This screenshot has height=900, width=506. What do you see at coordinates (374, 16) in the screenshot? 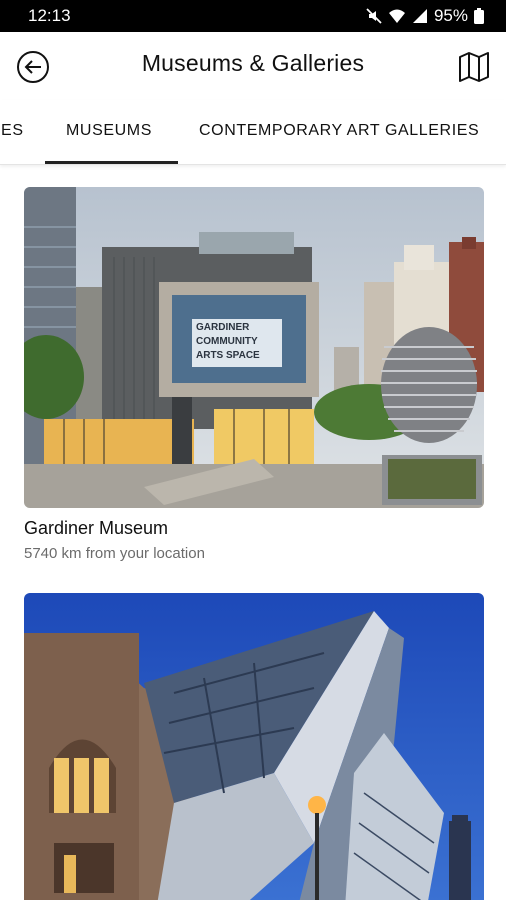
I see `mute-icon` at bounding box center [374, 16].